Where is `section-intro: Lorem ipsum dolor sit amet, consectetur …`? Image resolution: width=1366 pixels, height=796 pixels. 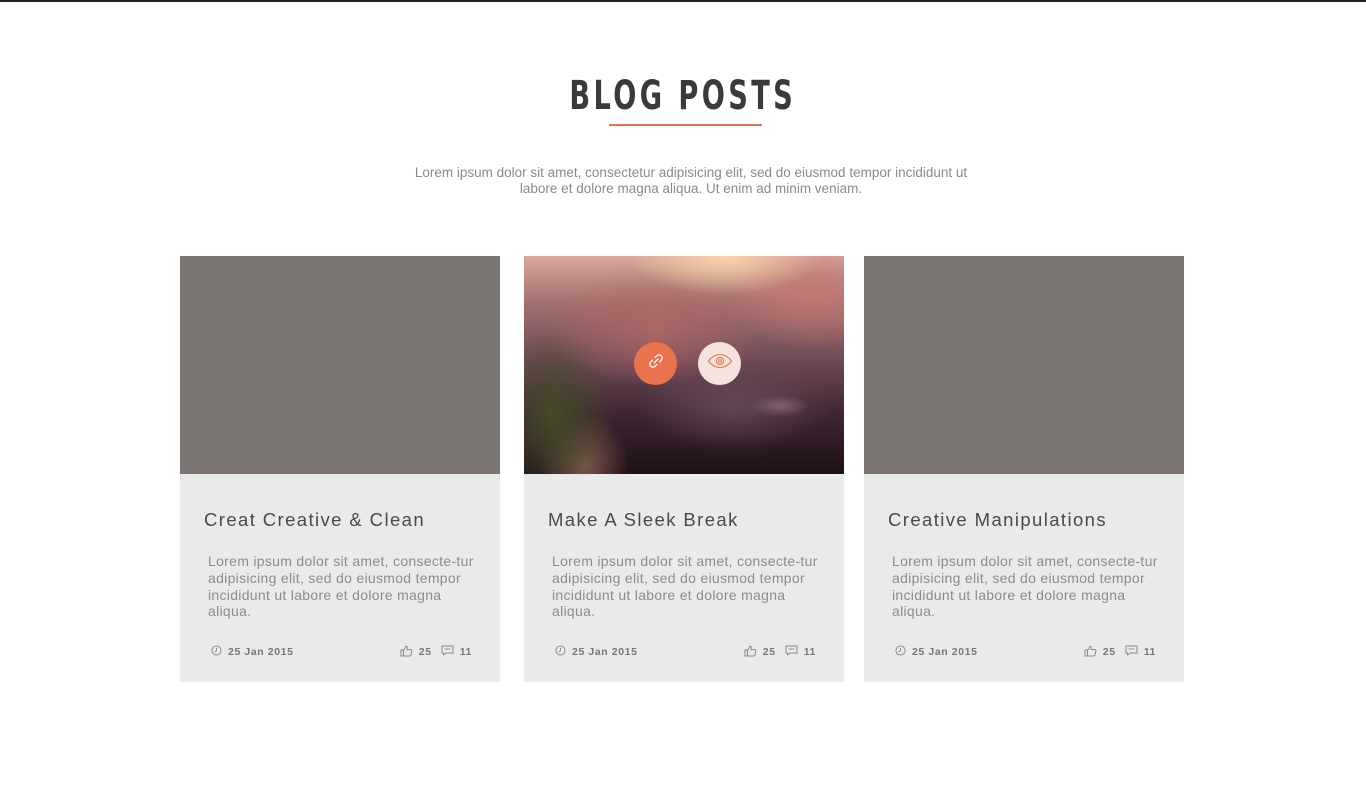
section-intro: Lorem ipsum dolor sit amet, consectetur … is located at coordinates (691, 180).